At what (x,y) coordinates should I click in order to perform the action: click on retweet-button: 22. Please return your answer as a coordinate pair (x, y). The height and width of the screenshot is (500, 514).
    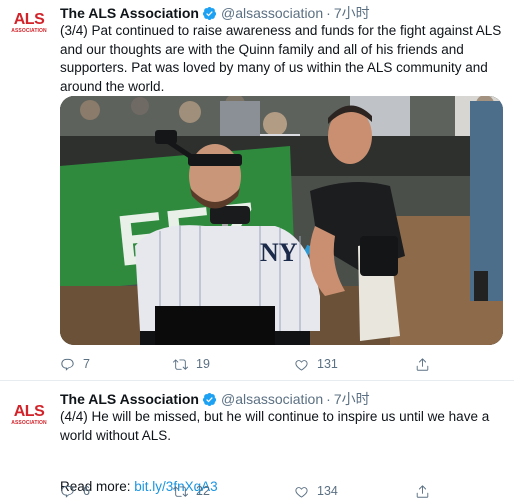
    Looking at the image, I should click on (191, 491).